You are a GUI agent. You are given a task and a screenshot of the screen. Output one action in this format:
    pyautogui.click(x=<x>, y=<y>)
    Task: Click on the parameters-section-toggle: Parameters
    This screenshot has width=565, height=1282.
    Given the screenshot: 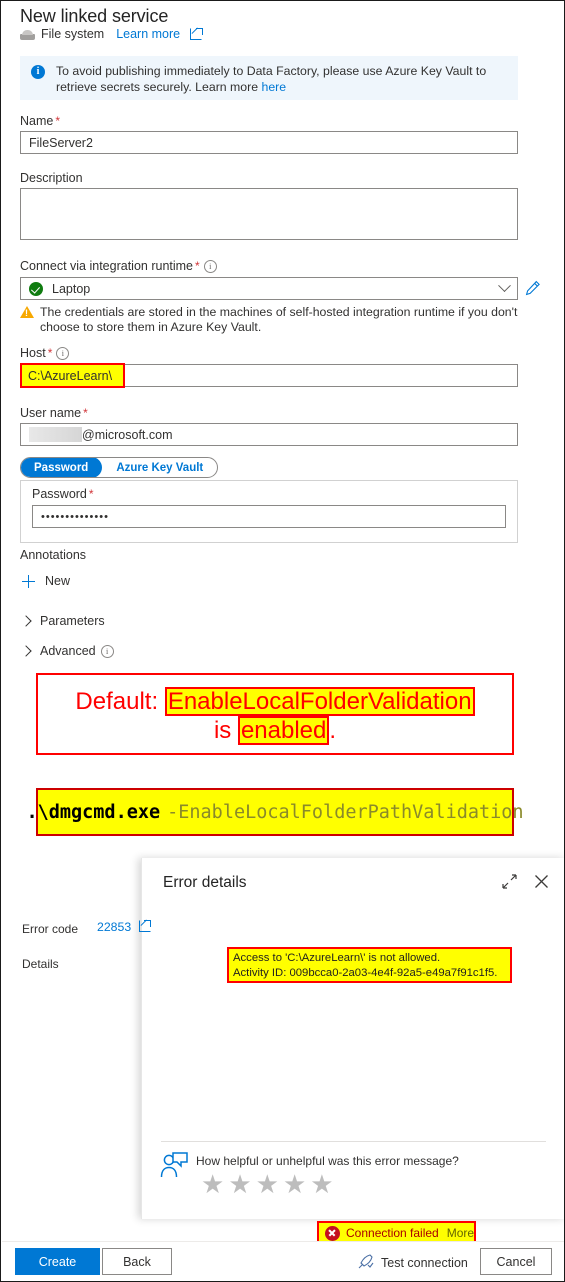 What is the action you would take?
    pyautogui.click(x=62, y=621)
    